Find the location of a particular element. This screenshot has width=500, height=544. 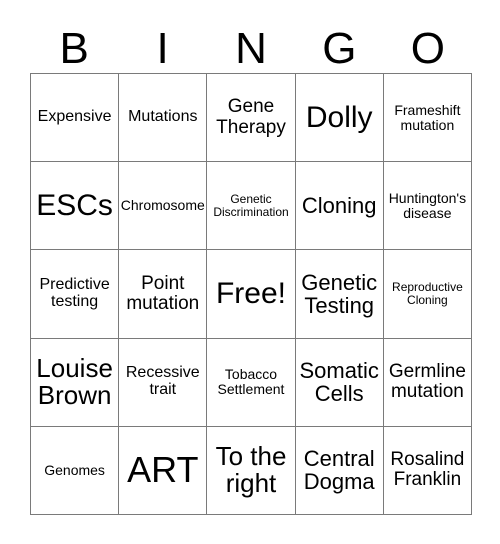

bingo-cell: Cloning is located at coordinates (339, 206).